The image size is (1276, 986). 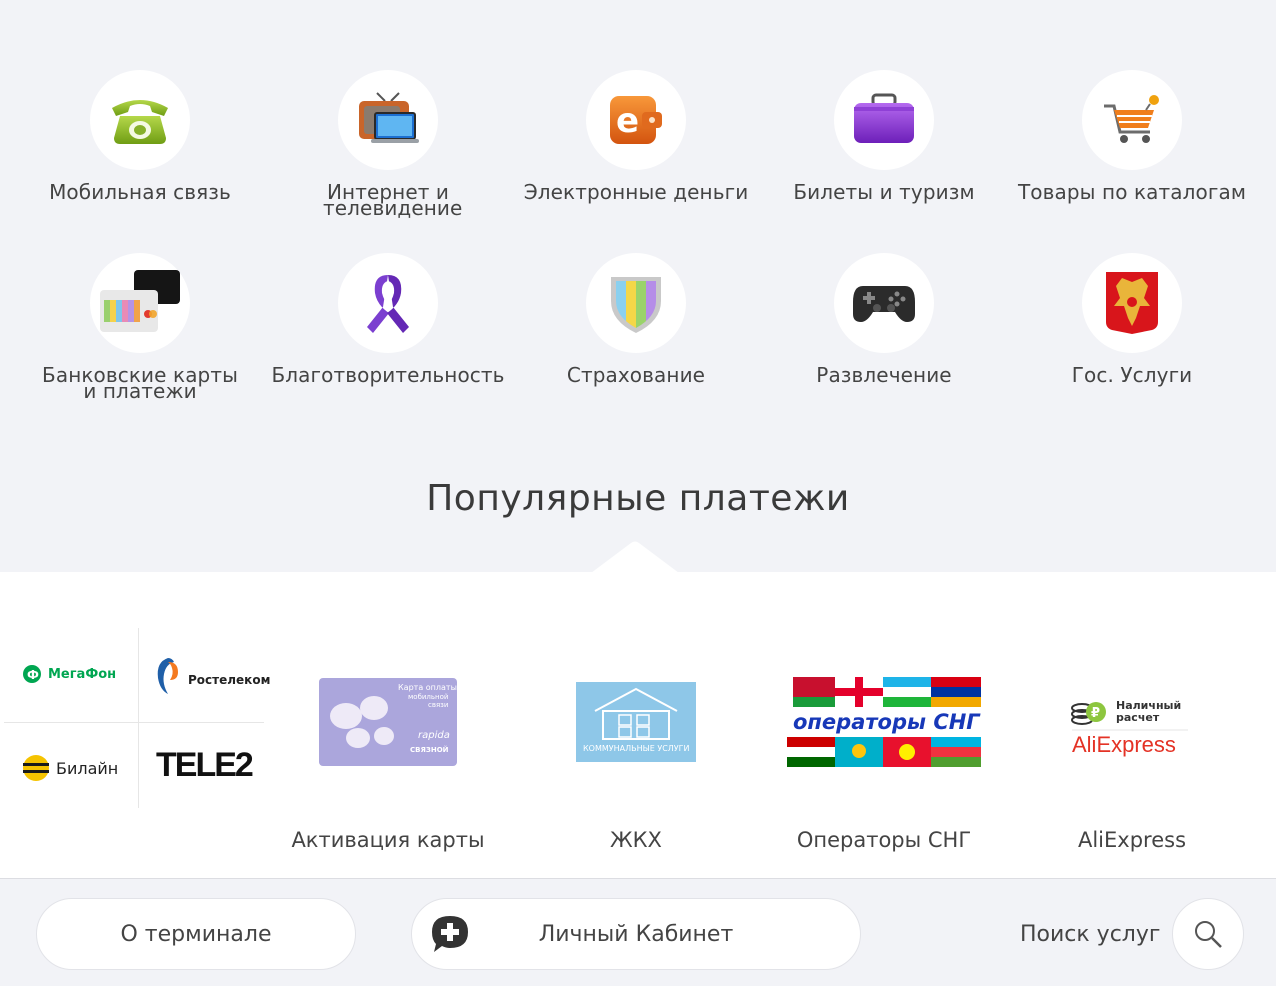 I want to click on category-e-money: e Электронные деньги, so click(x=636, y=137).